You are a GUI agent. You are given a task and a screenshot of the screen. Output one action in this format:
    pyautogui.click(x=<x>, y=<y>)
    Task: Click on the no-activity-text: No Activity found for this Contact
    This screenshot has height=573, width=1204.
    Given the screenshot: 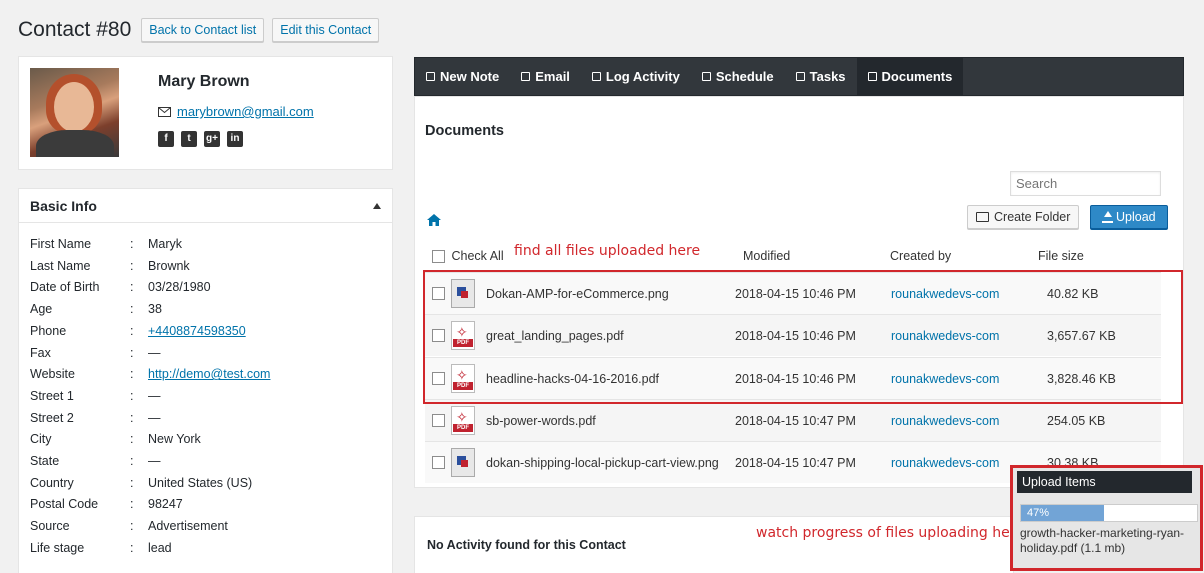 What is the action you would take?
    pyautogui.click(x=526, y=545)
    